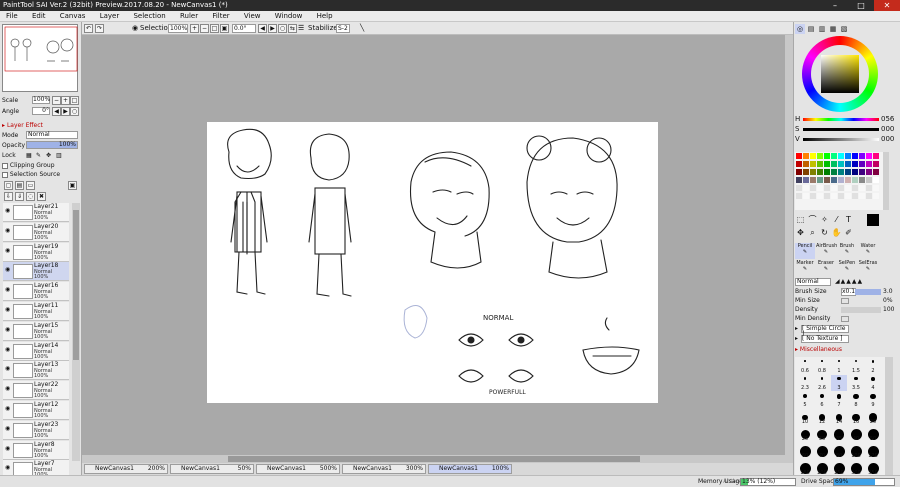  I want to click on new-vector-layer-icon: ▤, so click(19, 185).